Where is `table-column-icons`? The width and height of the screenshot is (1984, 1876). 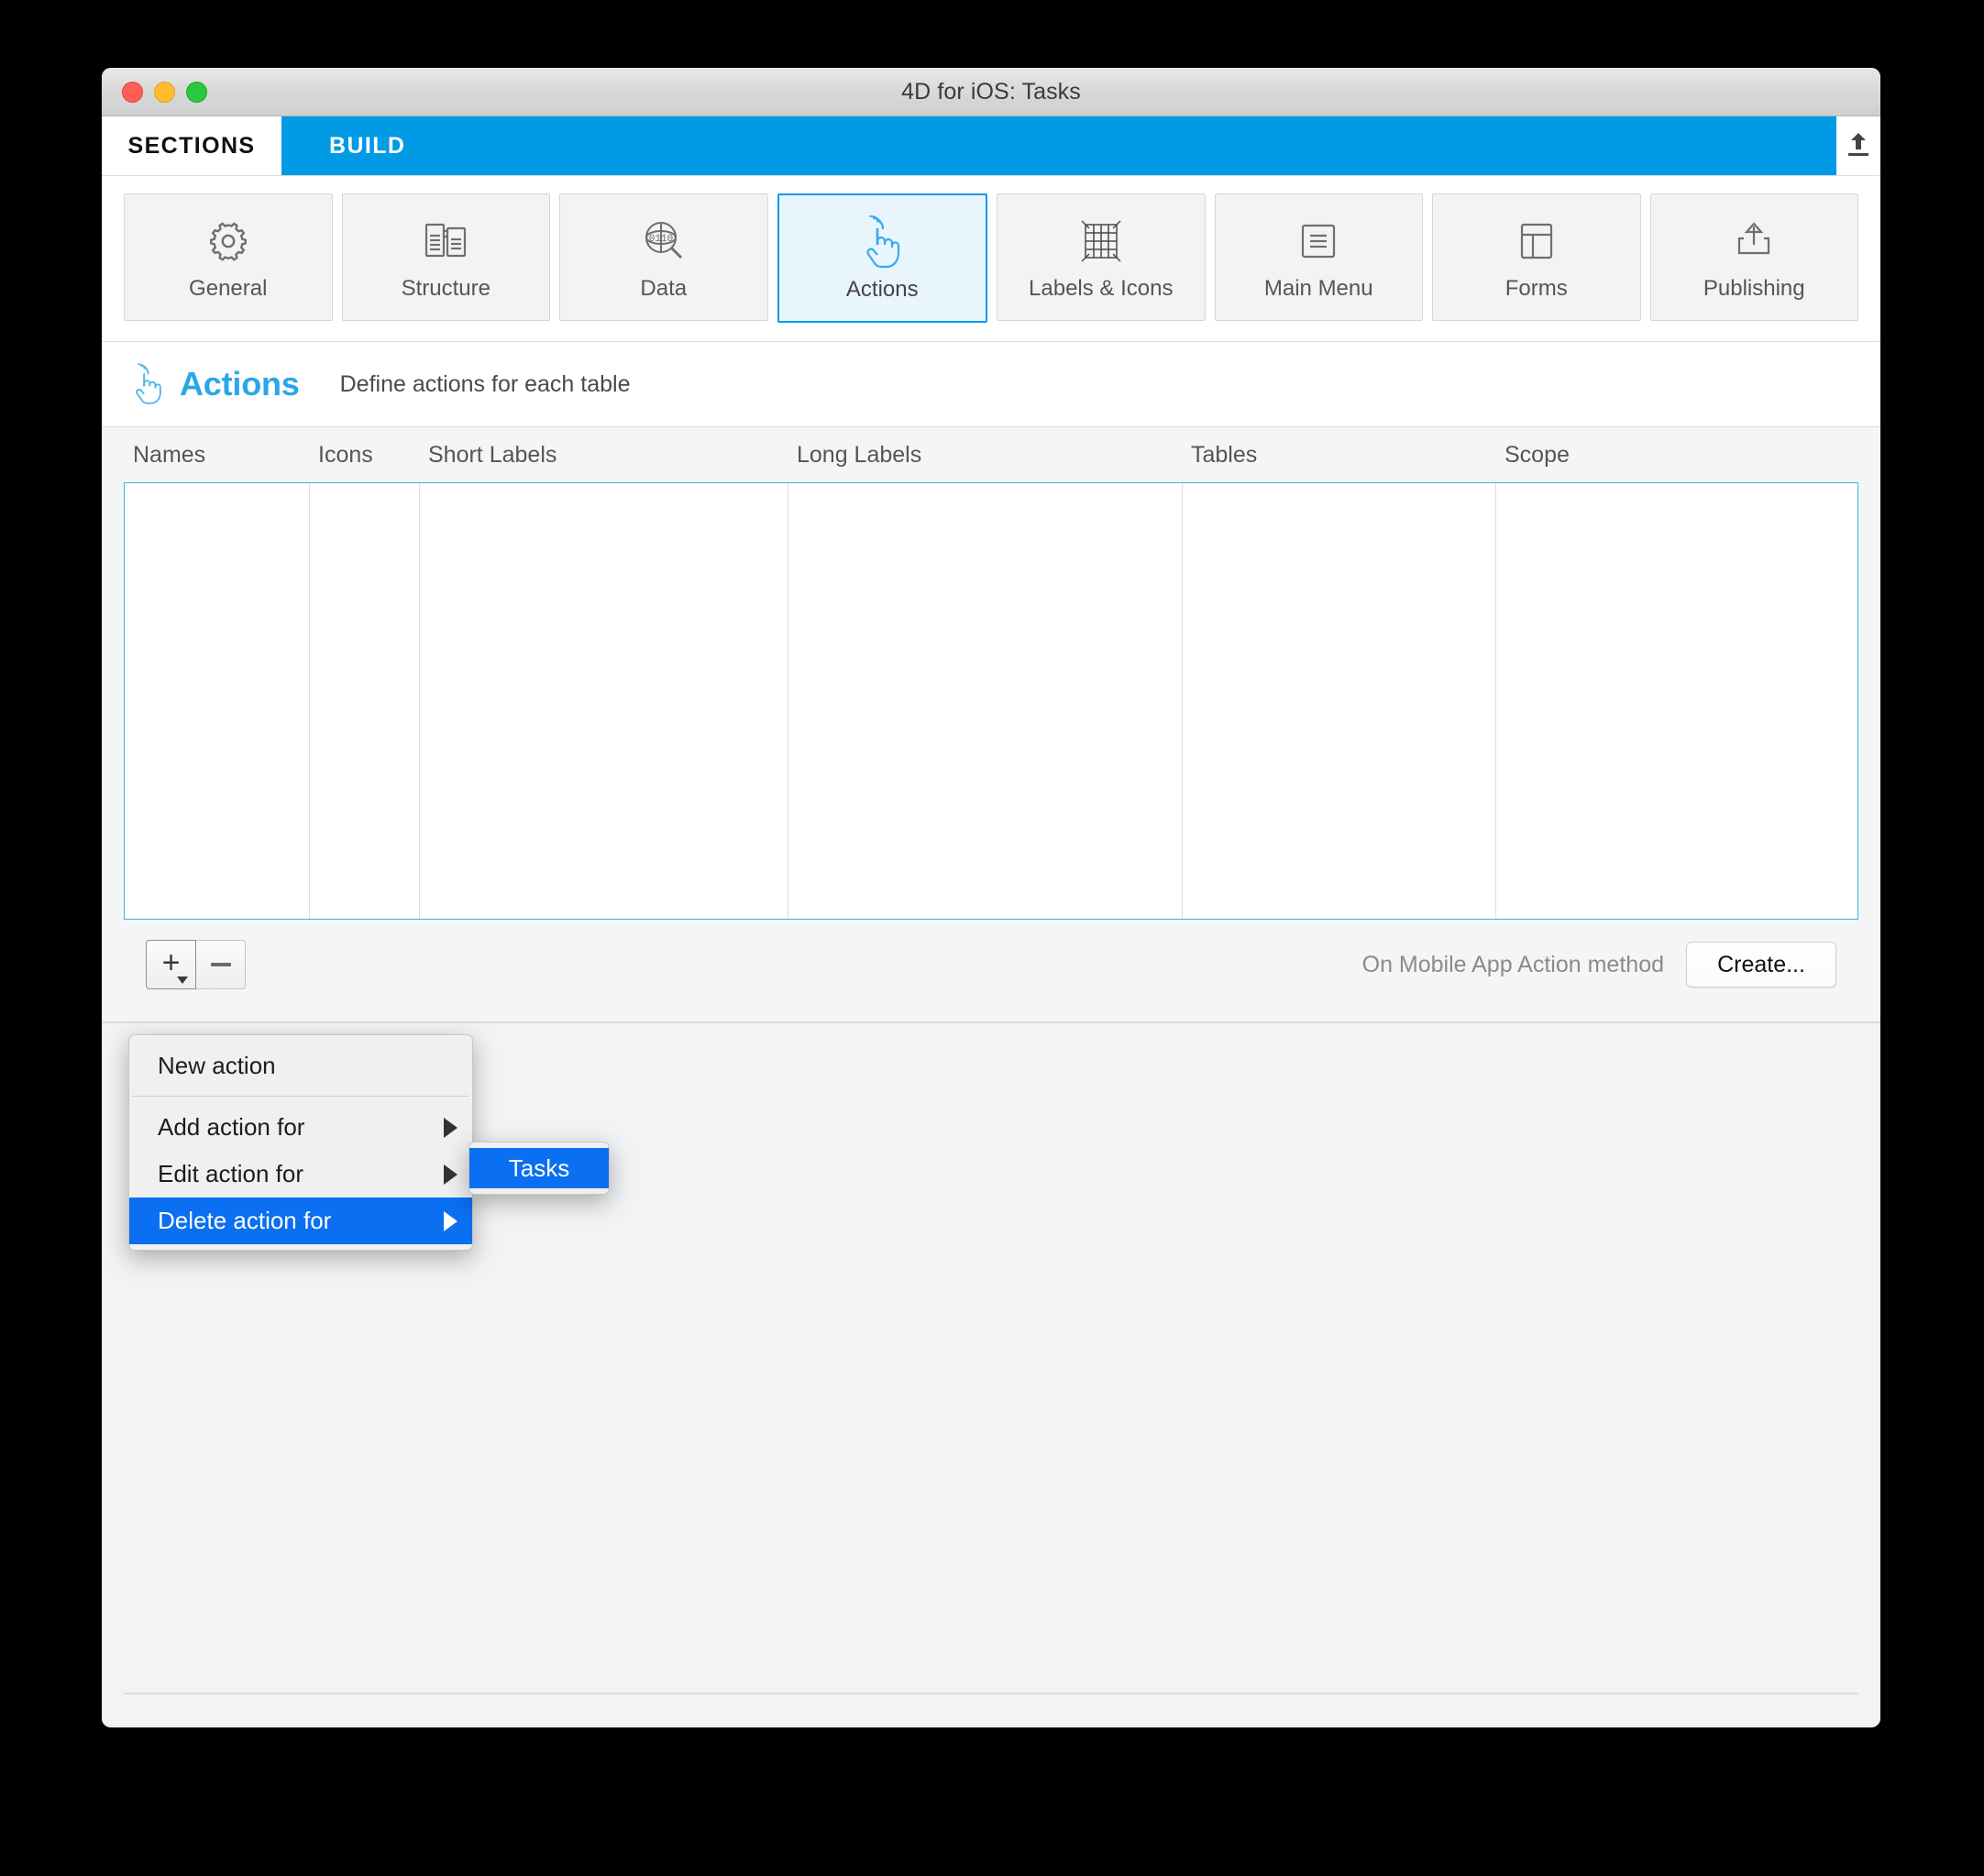
table-column-icons is located at coordinates (365, 701).